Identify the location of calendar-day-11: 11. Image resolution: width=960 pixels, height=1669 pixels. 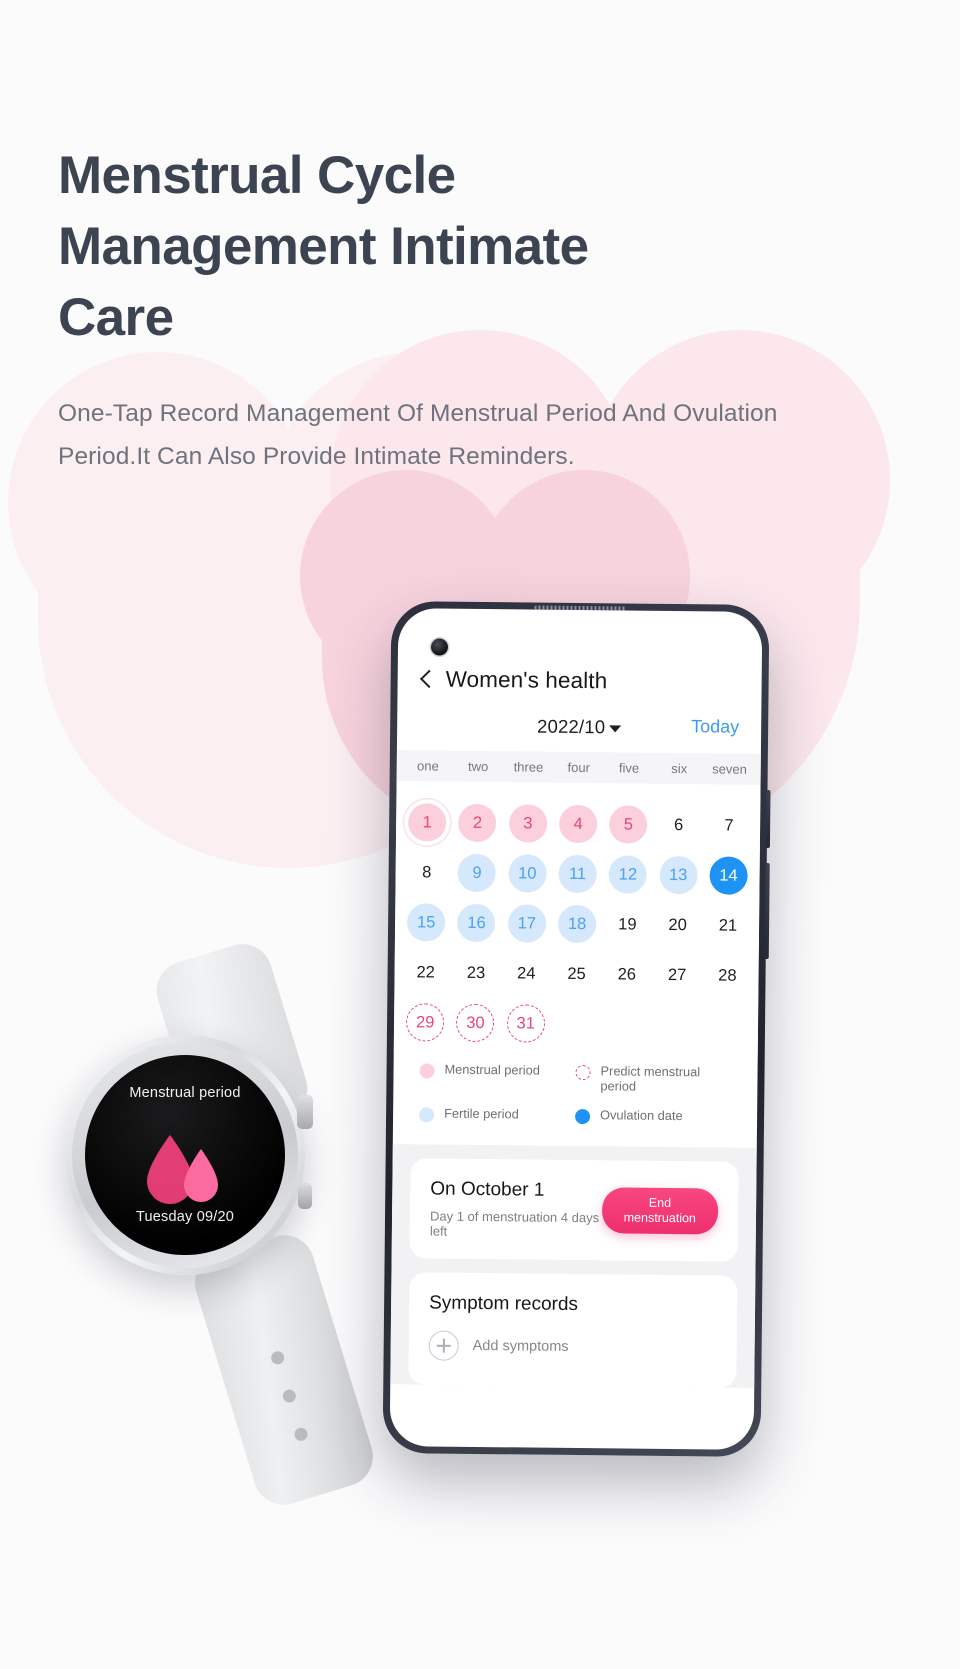
(577, 874).